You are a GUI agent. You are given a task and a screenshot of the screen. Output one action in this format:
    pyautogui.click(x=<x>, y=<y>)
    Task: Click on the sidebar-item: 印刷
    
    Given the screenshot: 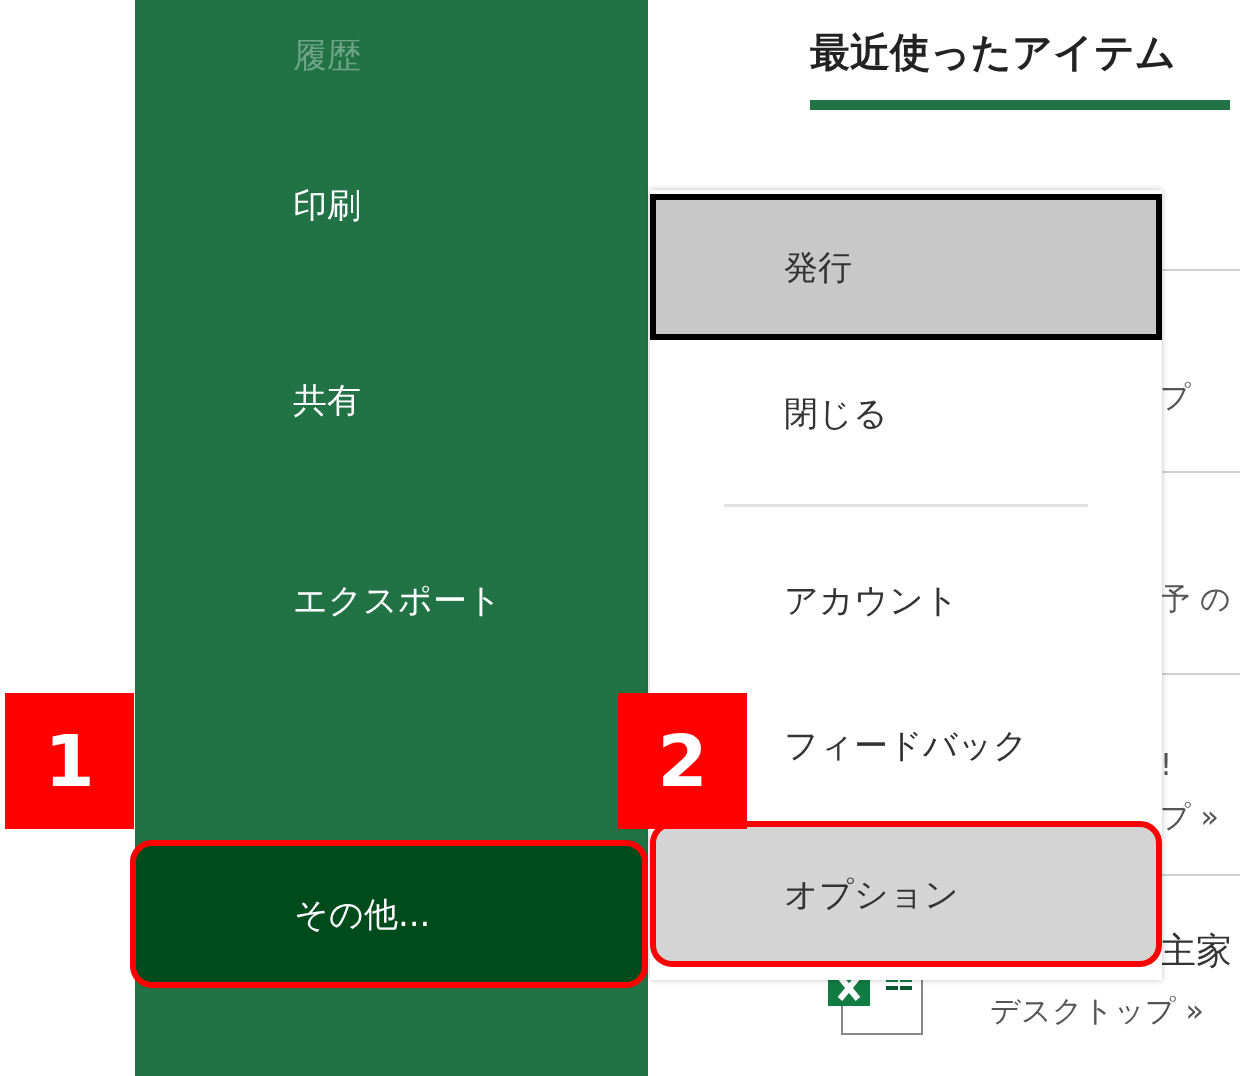 What is the action you would take?
    pyautogui.click(x=391, y=205)
    